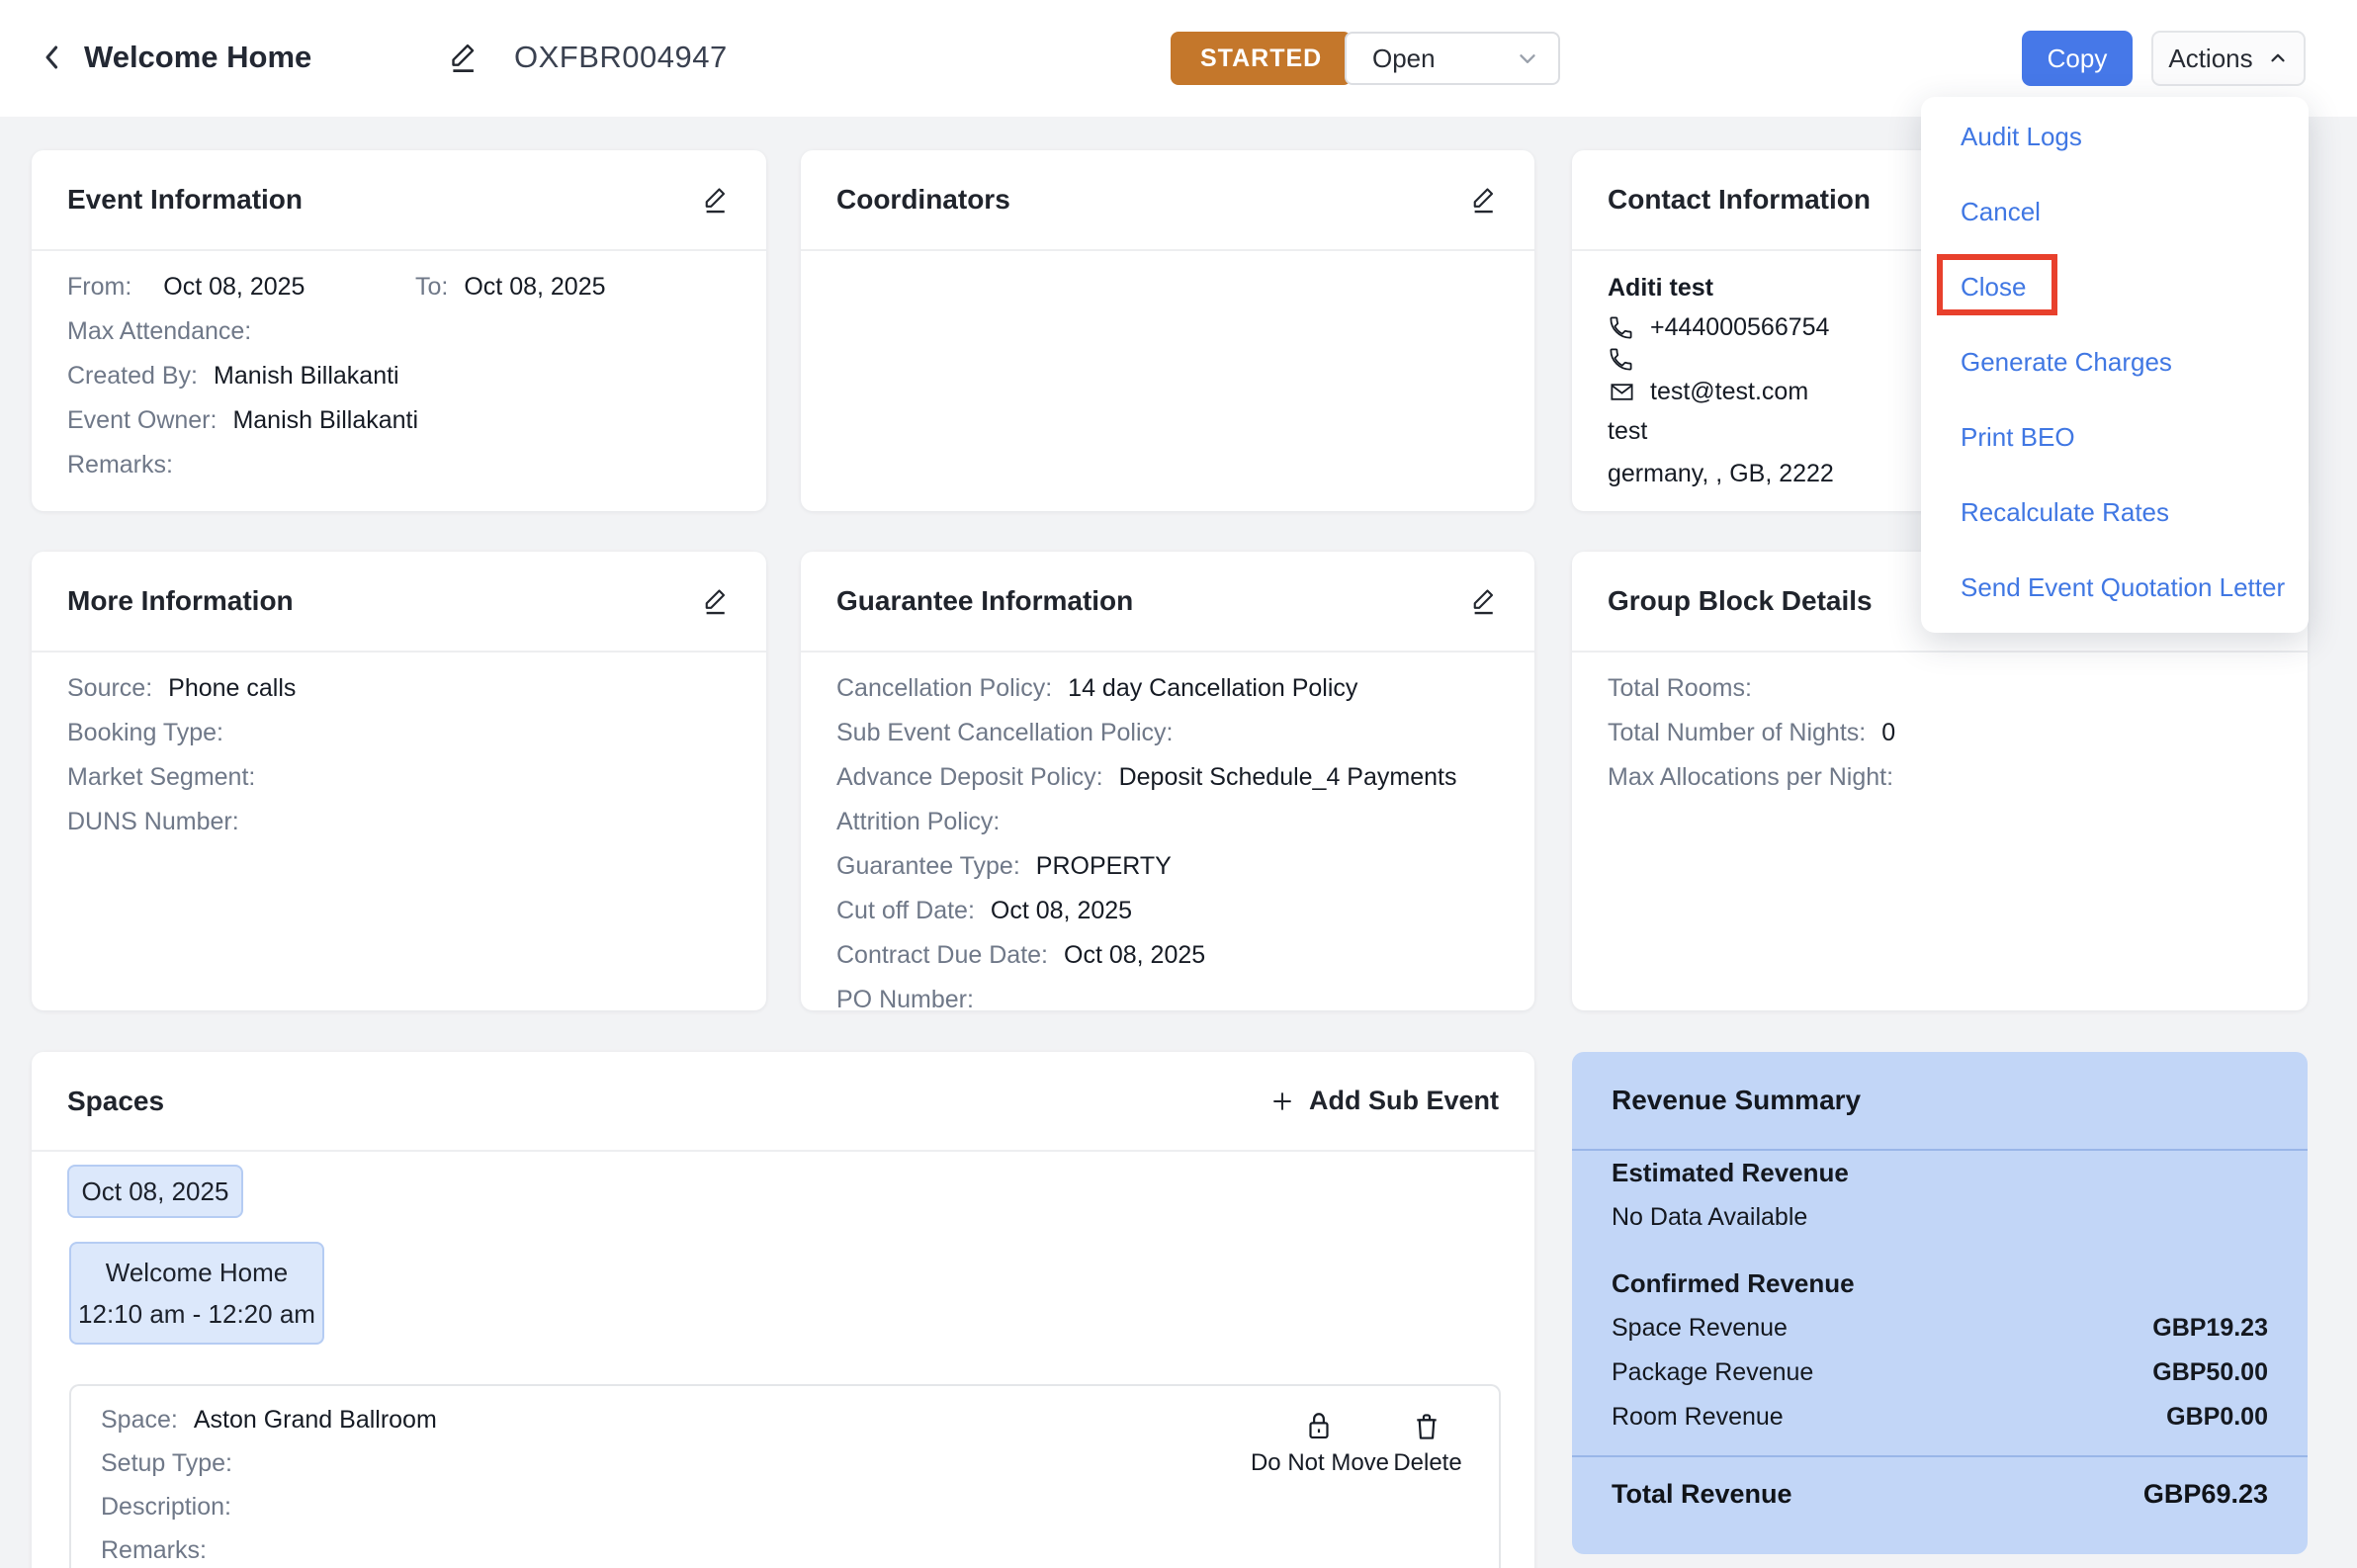  I want to click on revenue-row-label: Space Revenue, so click(1700, 1328).